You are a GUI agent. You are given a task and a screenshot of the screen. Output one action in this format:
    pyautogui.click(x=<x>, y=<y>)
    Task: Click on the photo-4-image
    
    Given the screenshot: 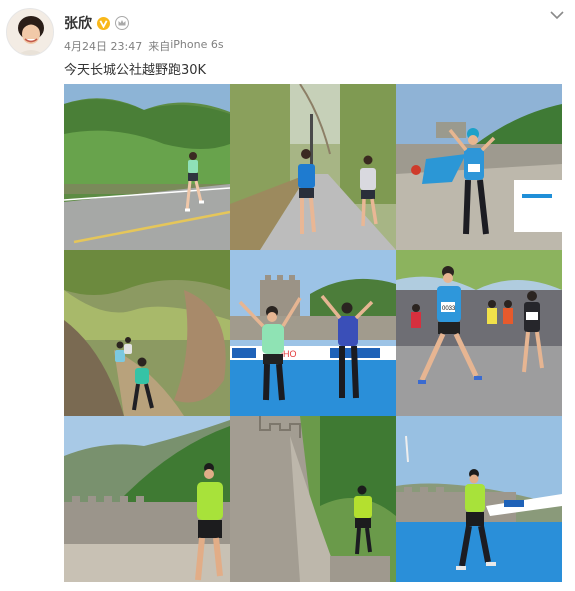 What is the action you would take?
    pyautogui.click(x=147, y=333)
    